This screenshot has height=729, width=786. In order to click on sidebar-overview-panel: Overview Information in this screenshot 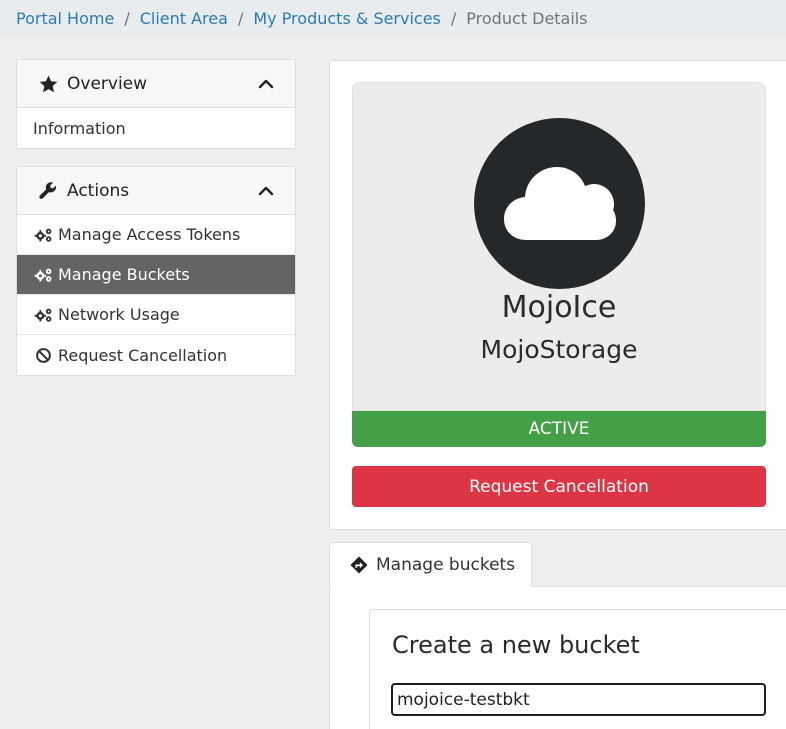, I will do `click(156, 104)`.